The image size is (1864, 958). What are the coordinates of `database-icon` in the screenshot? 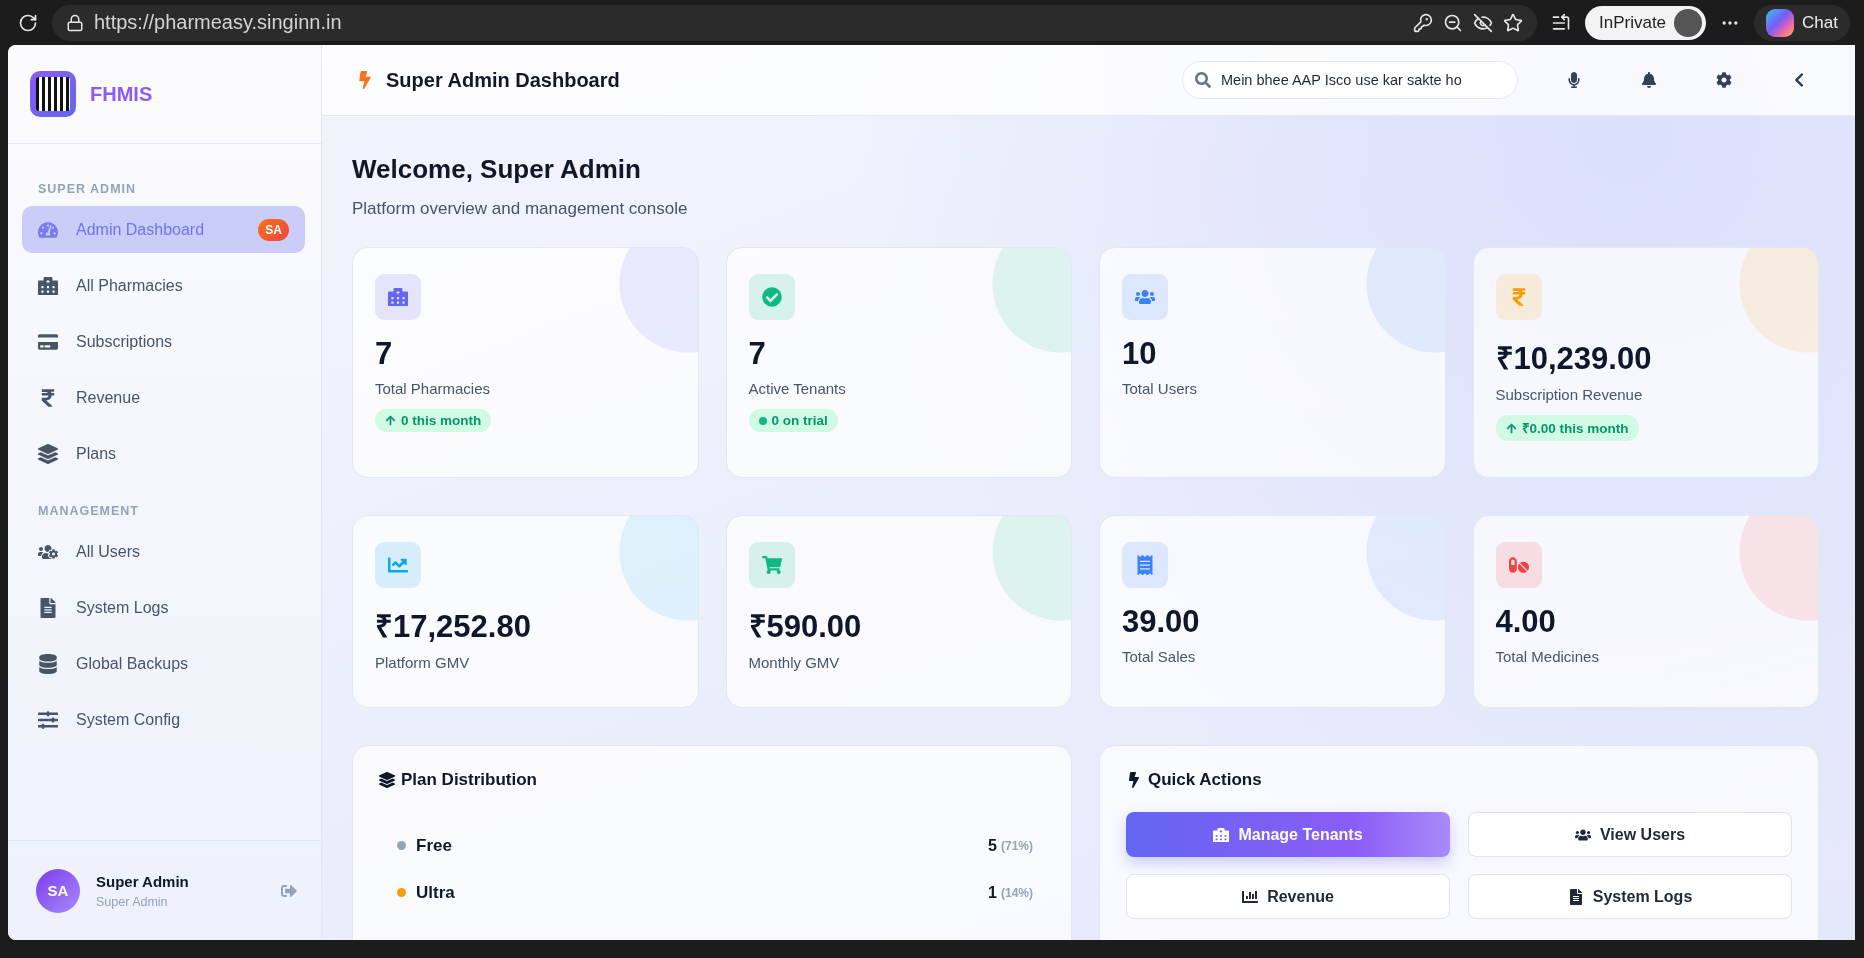 It's located at (48, 663).